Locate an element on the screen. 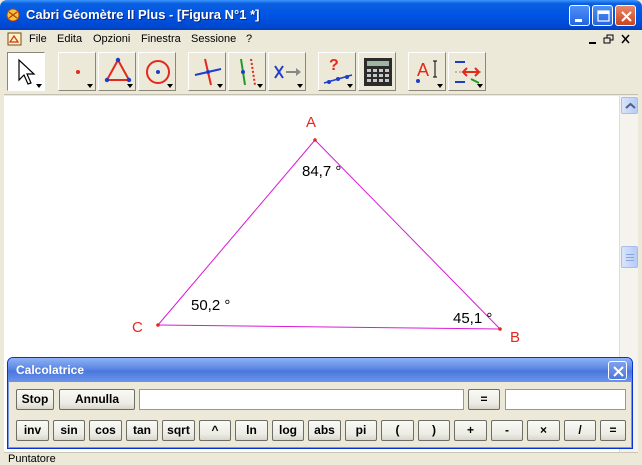 The width and height of the screenshot is (642, 465). point-b is located at coordinates (500, 329).